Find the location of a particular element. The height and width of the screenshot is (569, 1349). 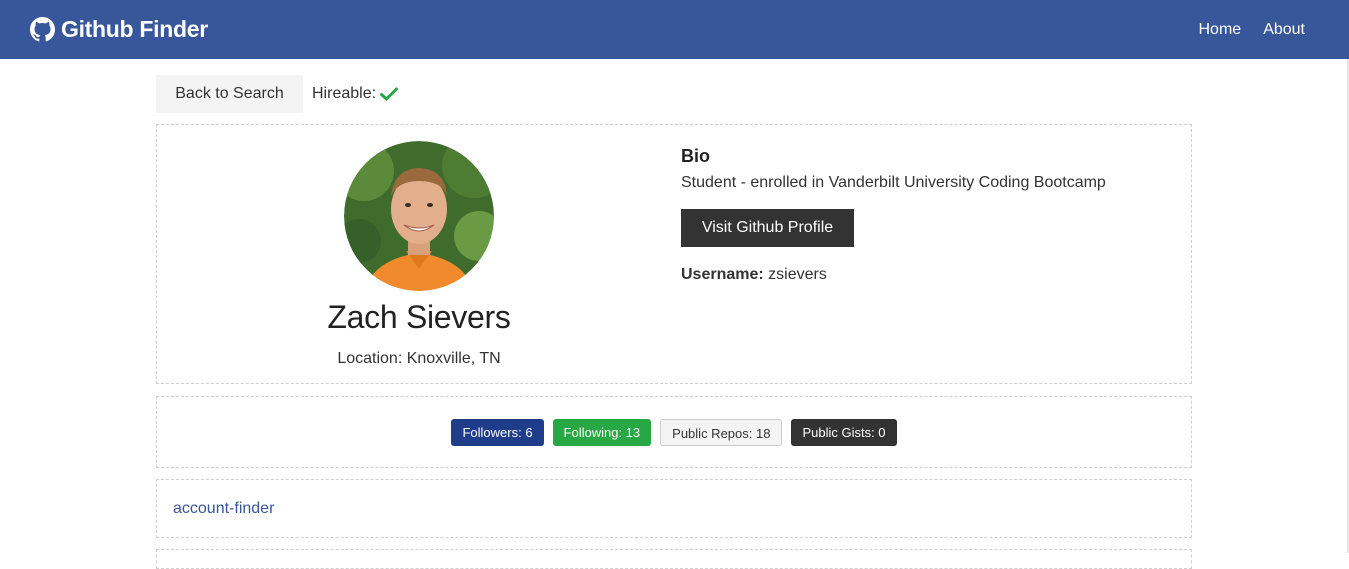

nav-links: Home About is located at coordinates (1241, 30).